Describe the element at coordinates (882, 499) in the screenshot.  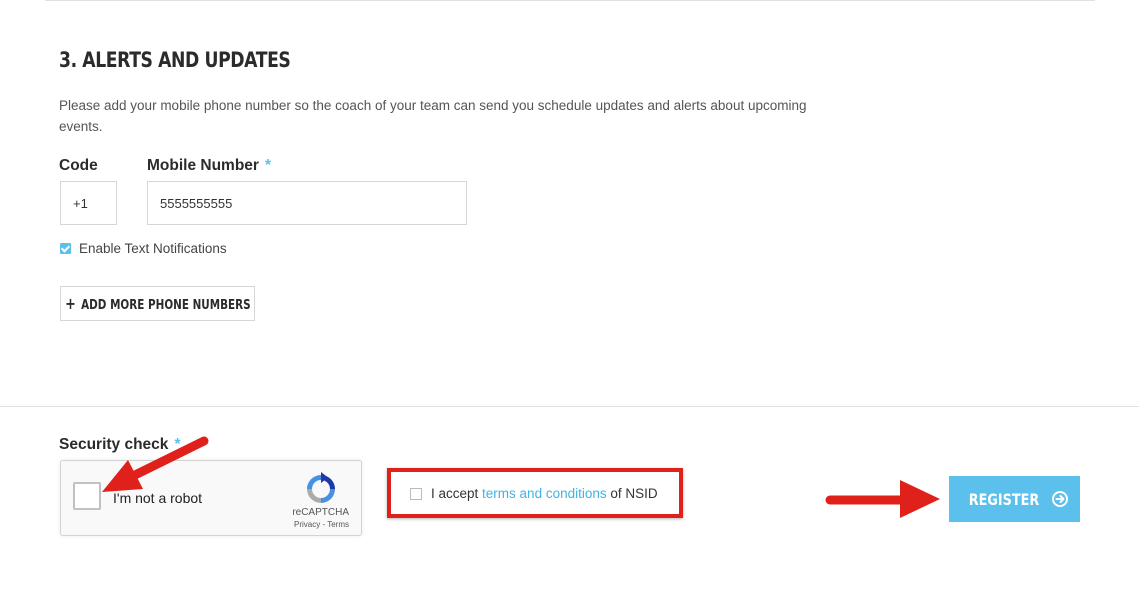
I see `arrow-to-register-icon` at that location.